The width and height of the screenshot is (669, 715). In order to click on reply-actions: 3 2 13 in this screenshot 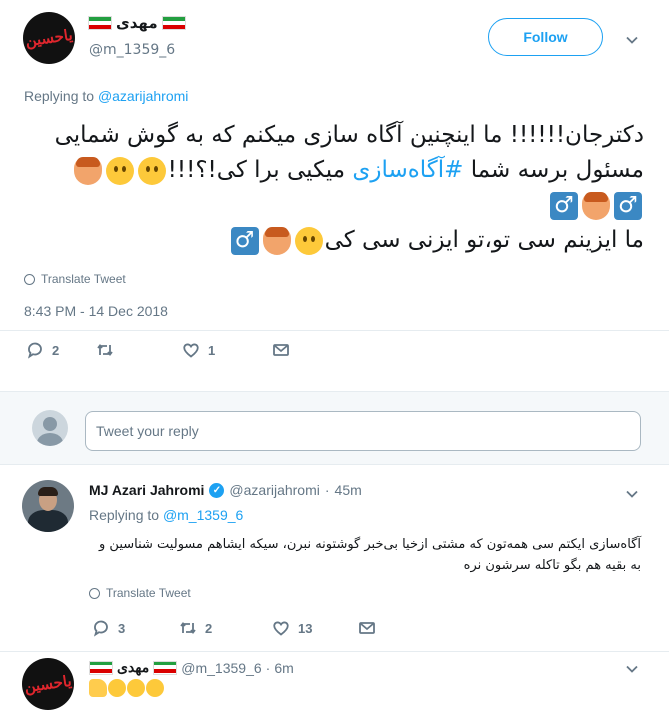, I will do `click(234, 628)`.